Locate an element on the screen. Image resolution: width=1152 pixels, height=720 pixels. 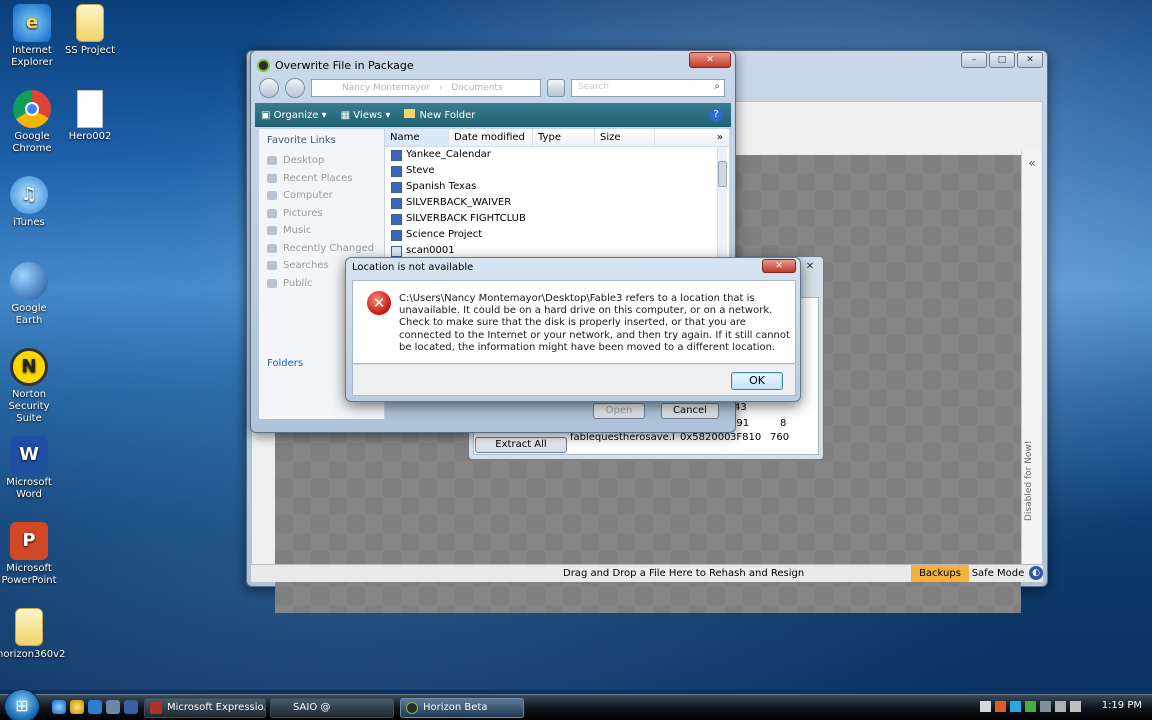
desktop-icon-ss-project: SS Project is located at coordinates (90, 30).